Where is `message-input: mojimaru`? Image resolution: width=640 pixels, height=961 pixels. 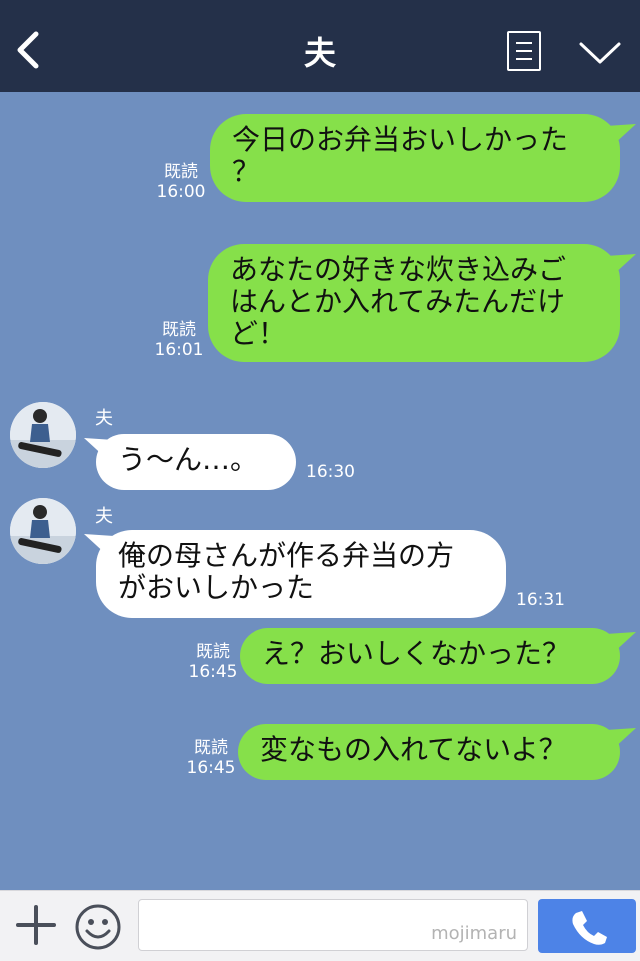
message-input: mojimaru is located at coordinates (333, 925).